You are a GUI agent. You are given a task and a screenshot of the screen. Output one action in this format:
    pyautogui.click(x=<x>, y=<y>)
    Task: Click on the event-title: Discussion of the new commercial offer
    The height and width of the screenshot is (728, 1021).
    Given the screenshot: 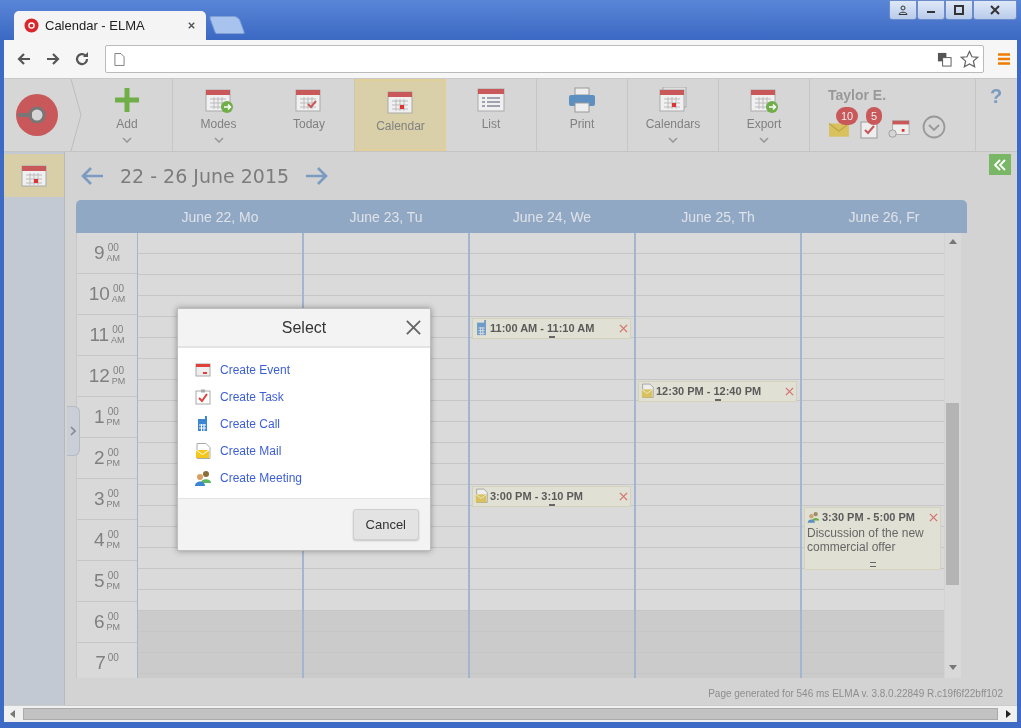 What is the action you would take?
    pyautogui.click(x=866, y=540)
    